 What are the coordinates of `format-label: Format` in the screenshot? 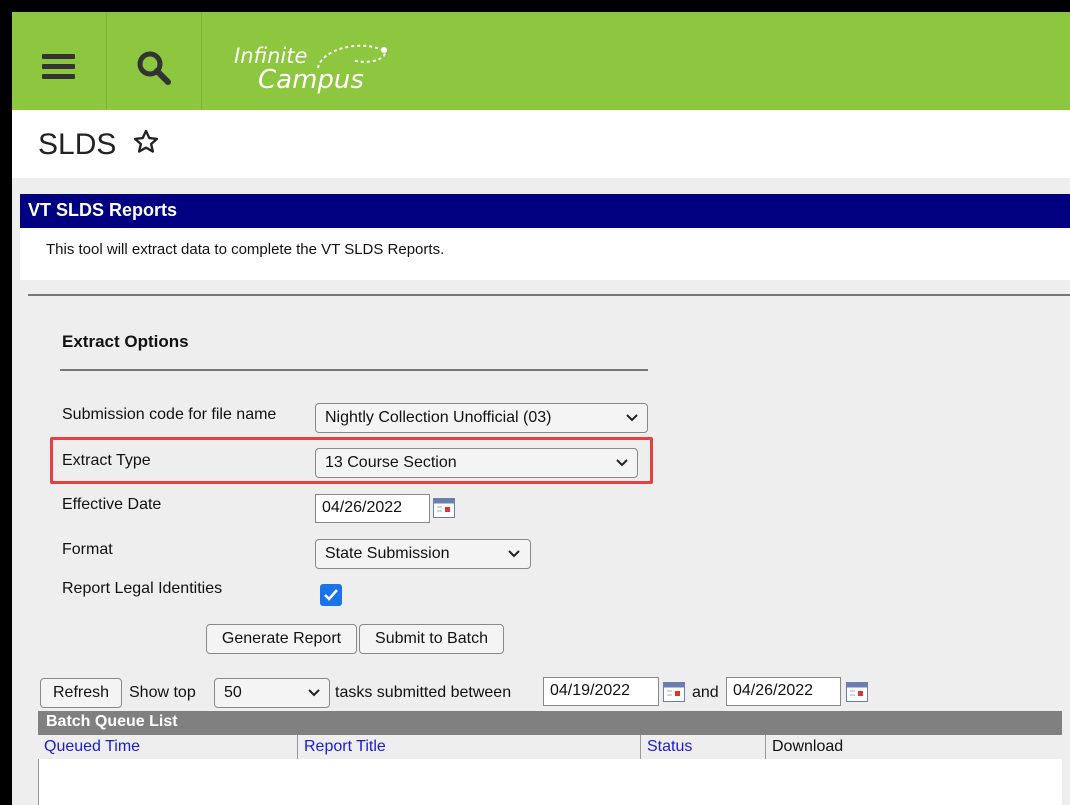 It's located at (87, 549).